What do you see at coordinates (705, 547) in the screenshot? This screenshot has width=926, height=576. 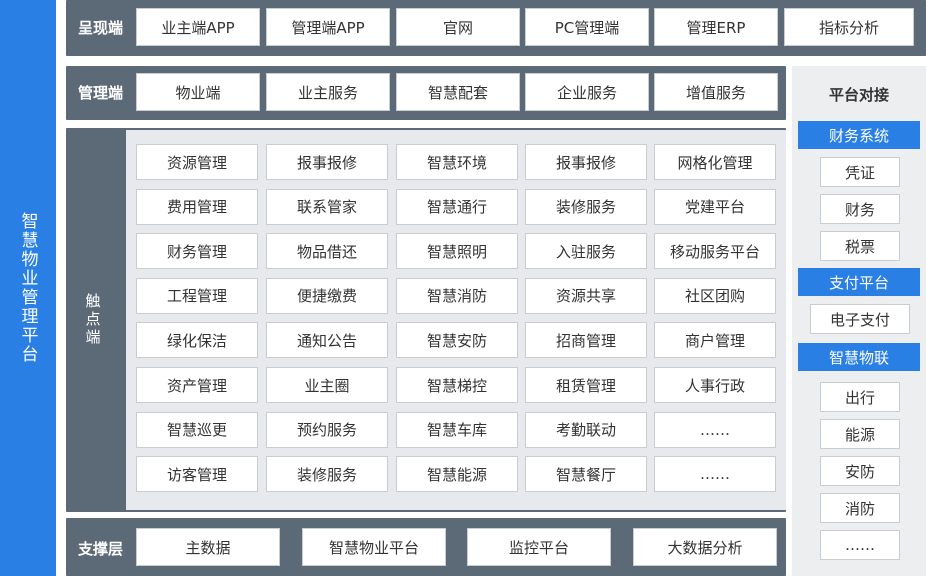 I see `support-item: 大数据分析` at bounding box center [705, 547].